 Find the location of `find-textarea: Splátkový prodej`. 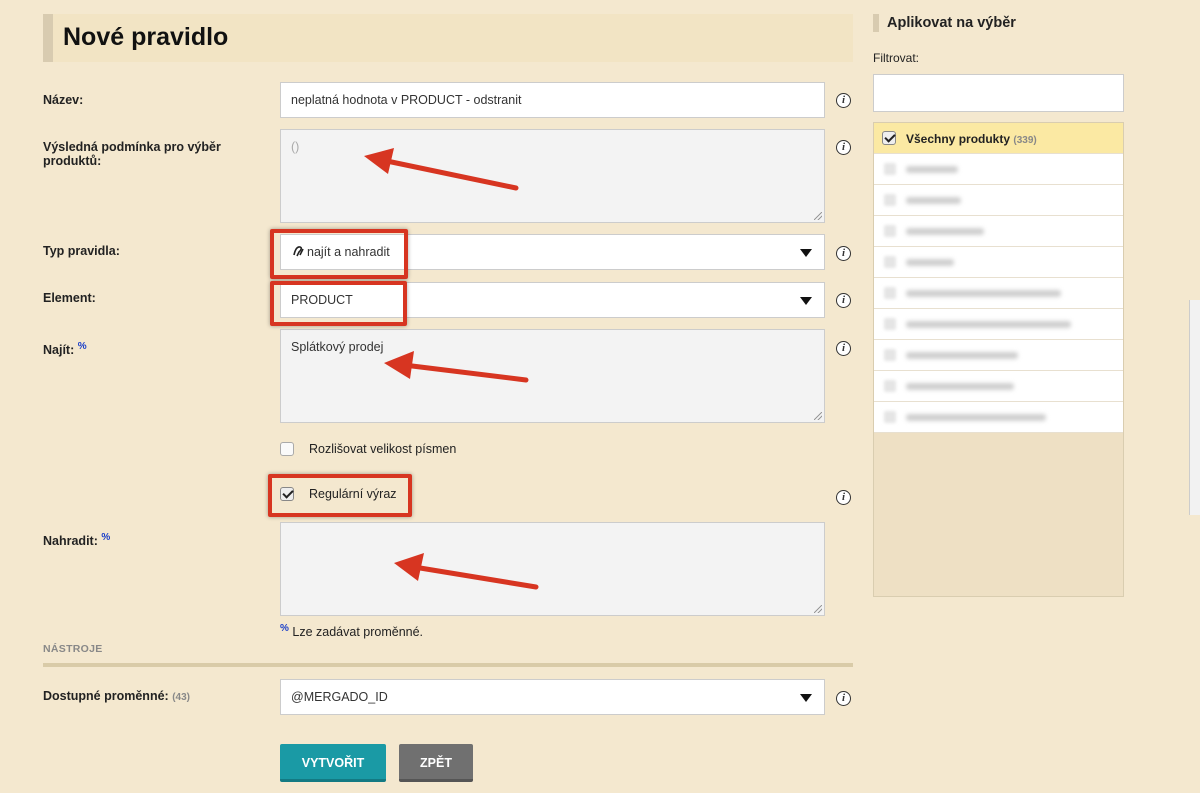

find-textarea: Splátkový prodej is located at coordinates (552, 376).